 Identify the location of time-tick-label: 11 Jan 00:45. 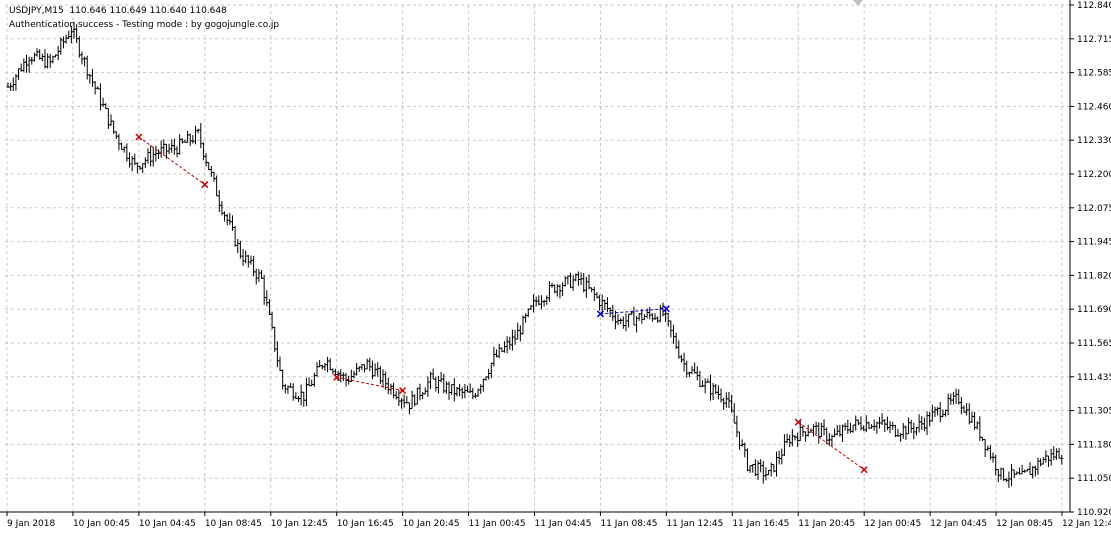
(497, 524).